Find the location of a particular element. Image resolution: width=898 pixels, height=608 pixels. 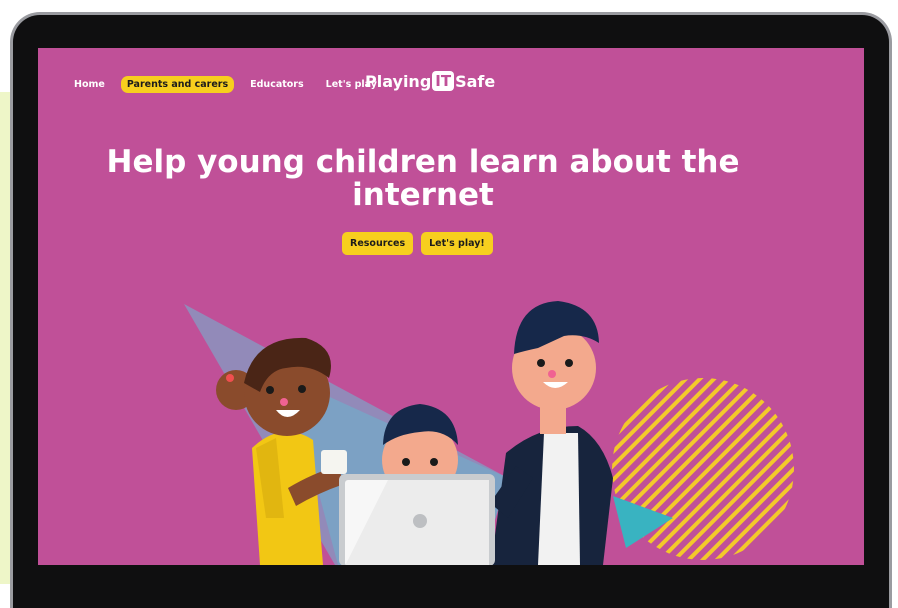

laptop-illustration is located at coordinates (417, 519).